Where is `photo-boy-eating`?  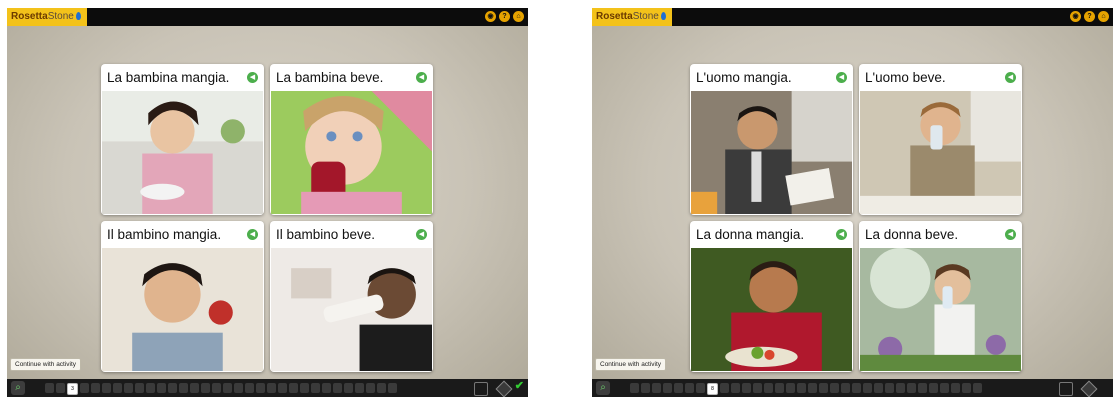
photo-boy-eating is located at coordinates (182, 309).